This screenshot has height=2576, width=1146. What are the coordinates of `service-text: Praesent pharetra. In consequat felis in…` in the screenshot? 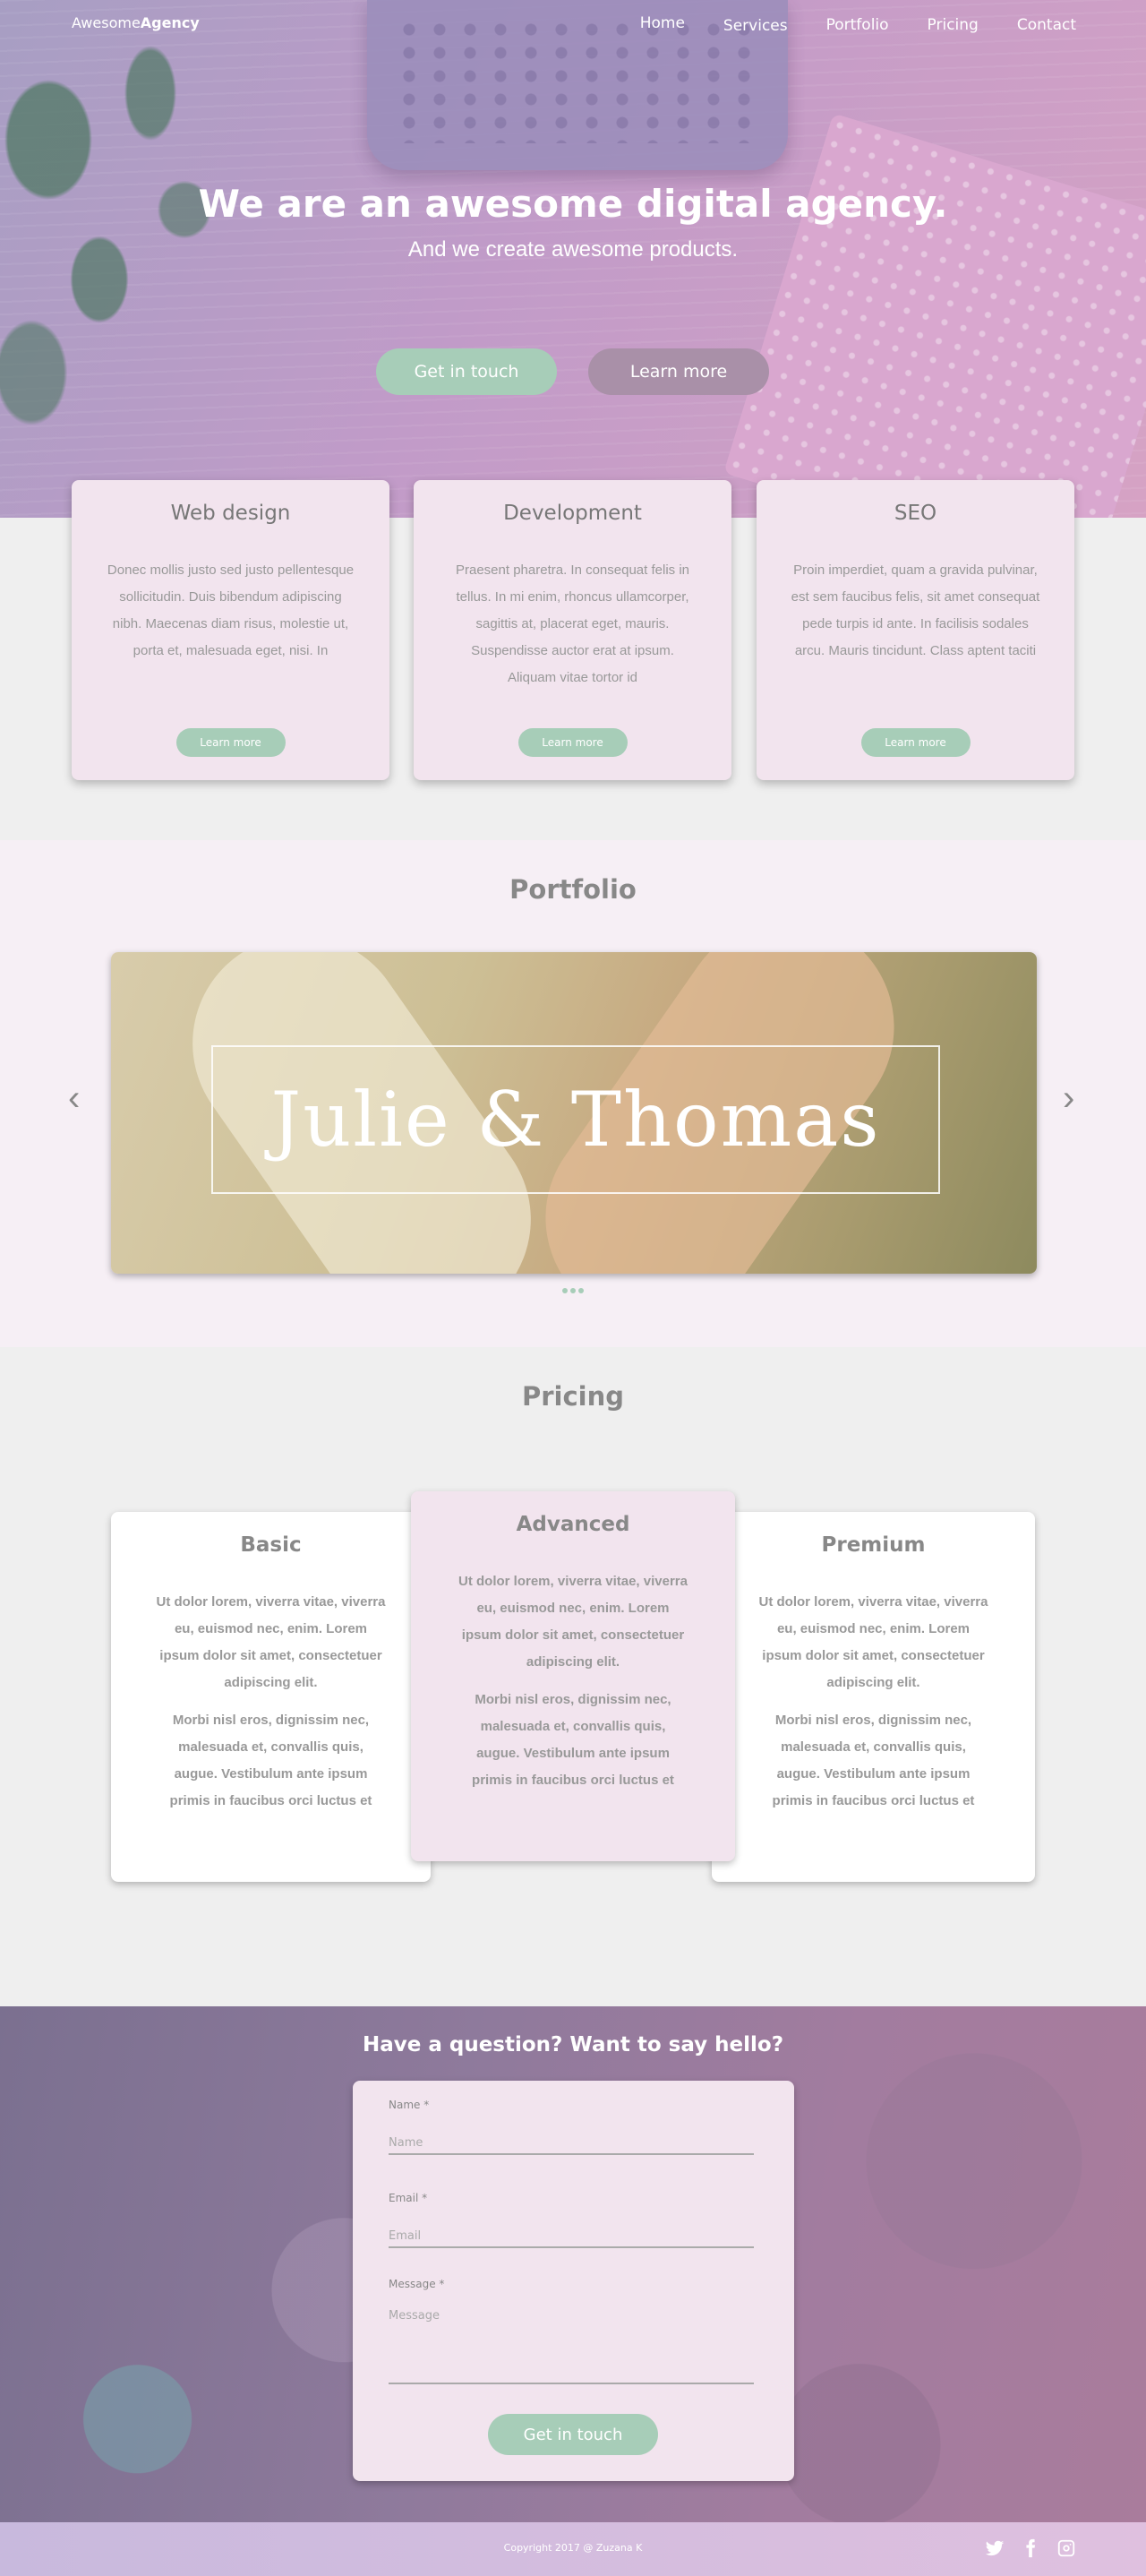 It's located at (572, 623).